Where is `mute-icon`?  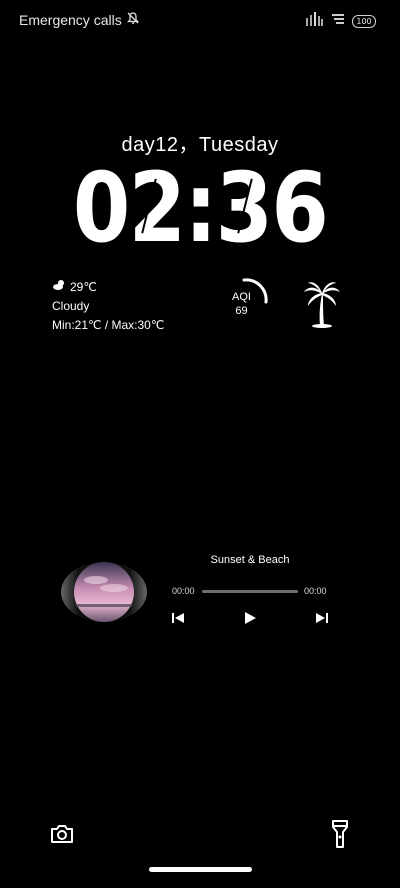 mute-icon is located at coordinates (133, 19).